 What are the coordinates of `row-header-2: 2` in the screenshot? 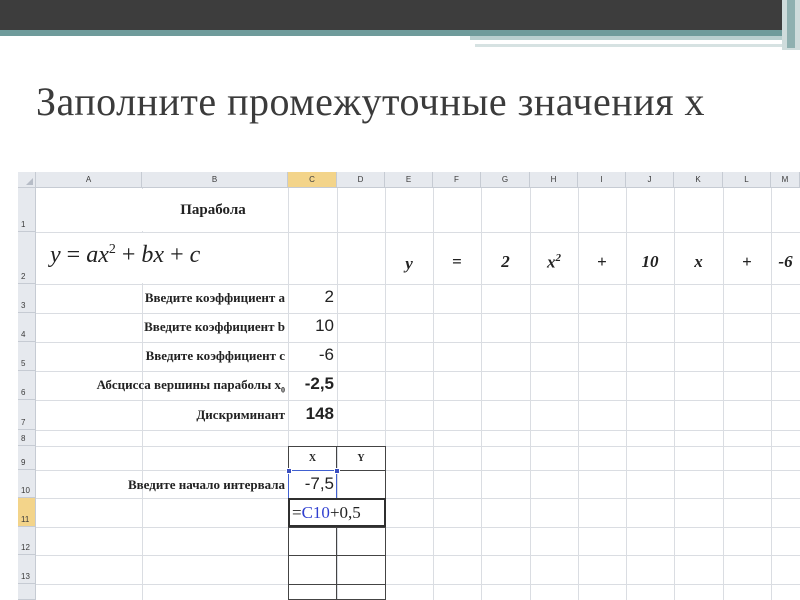 It's located at (27, 258).